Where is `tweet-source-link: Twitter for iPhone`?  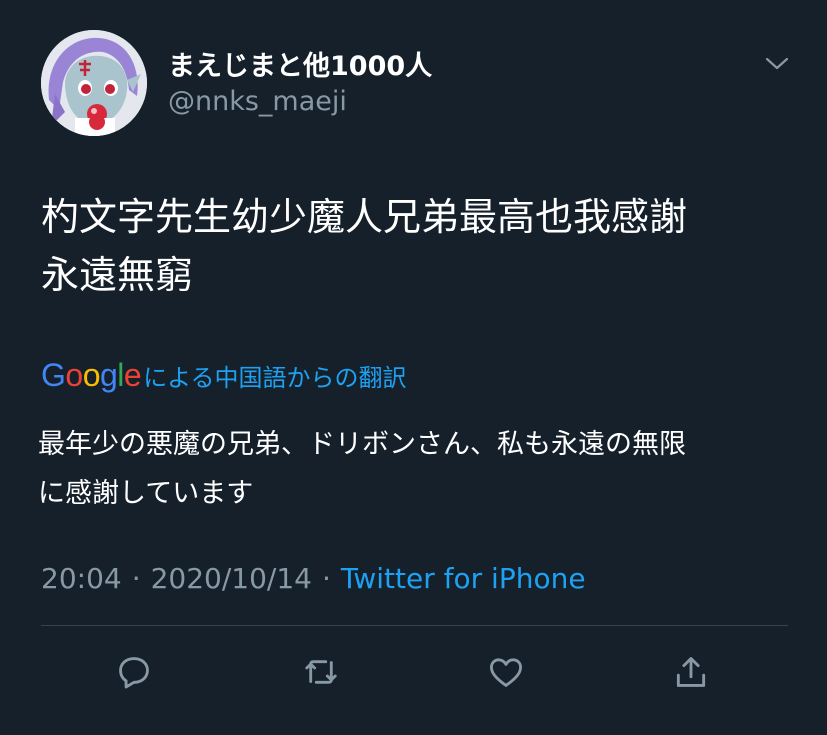 tweet-source-link: Twitter for iPhone is located at coordinates (463, 578).